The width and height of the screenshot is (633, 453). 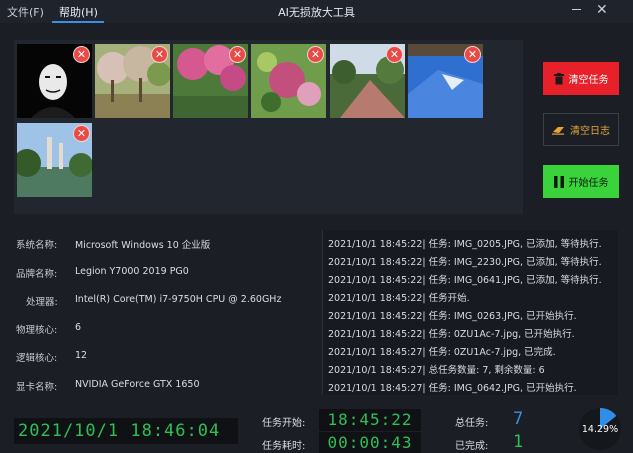 What do you see at coordinates (132, 271) in the screenshot?
I see `info-value: Legion Y7000 2019 PG0` at bounding box center [132, 271].